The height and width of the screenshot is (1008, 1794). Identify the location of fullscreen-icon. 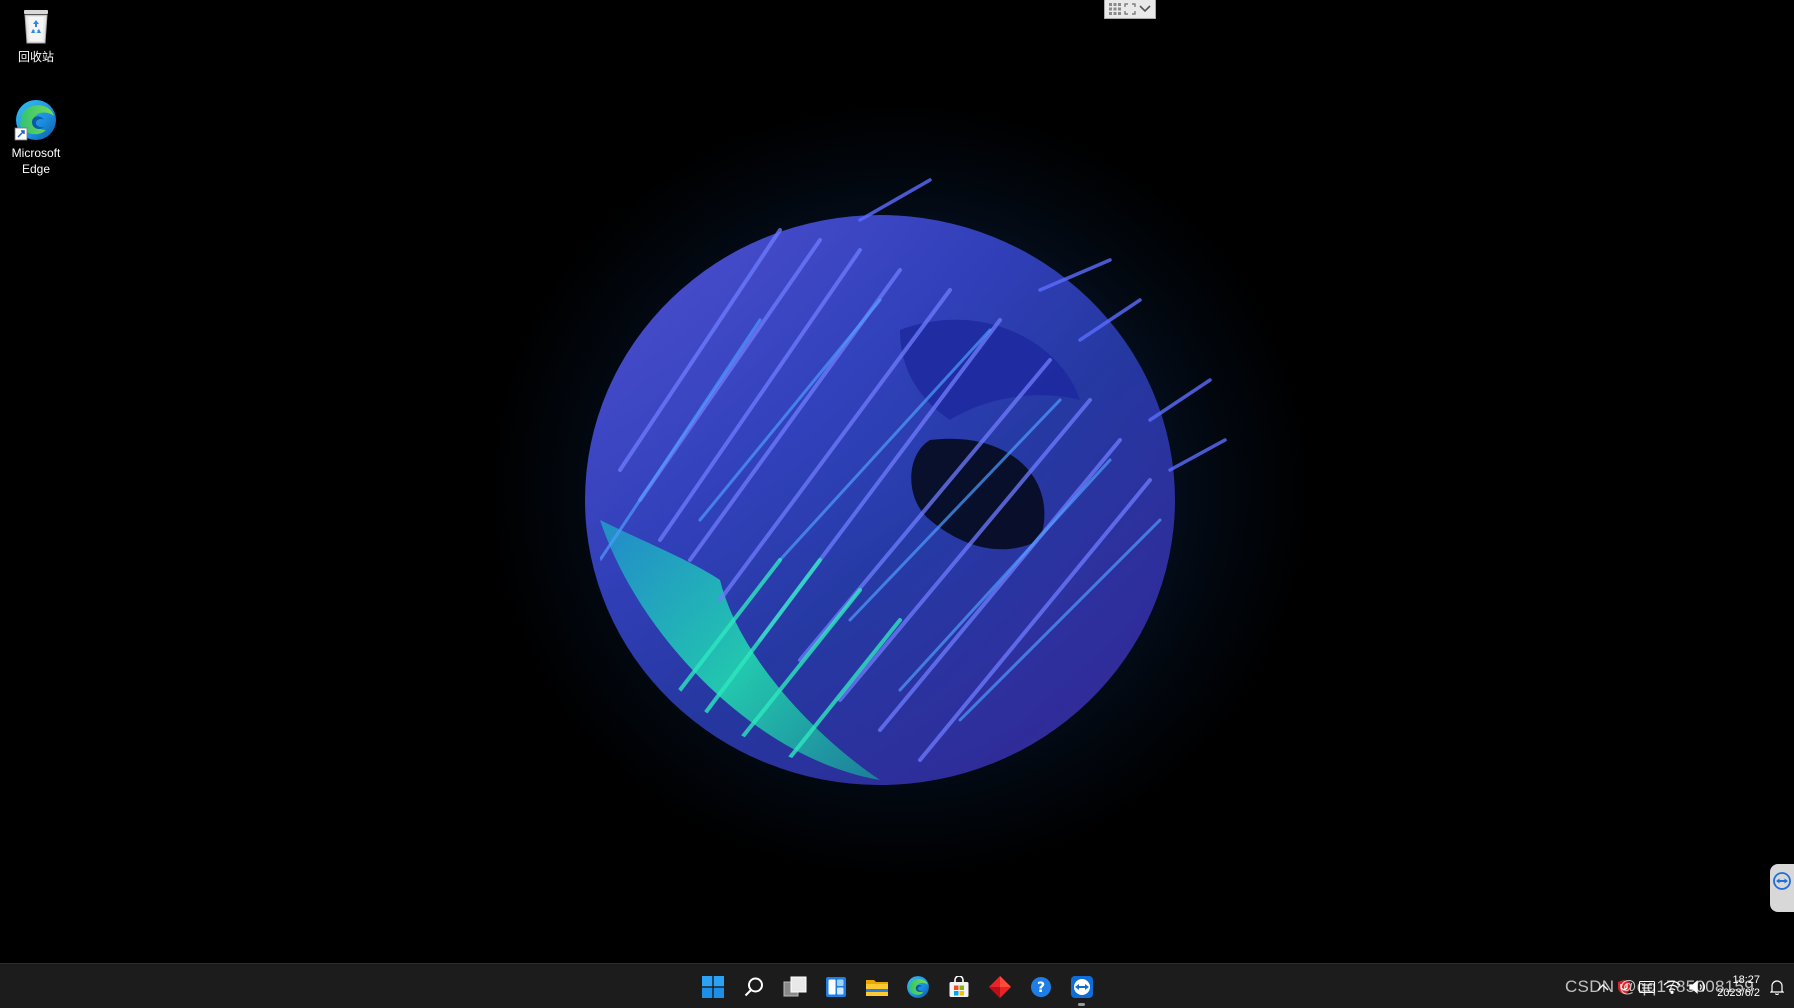
(1130, 9).